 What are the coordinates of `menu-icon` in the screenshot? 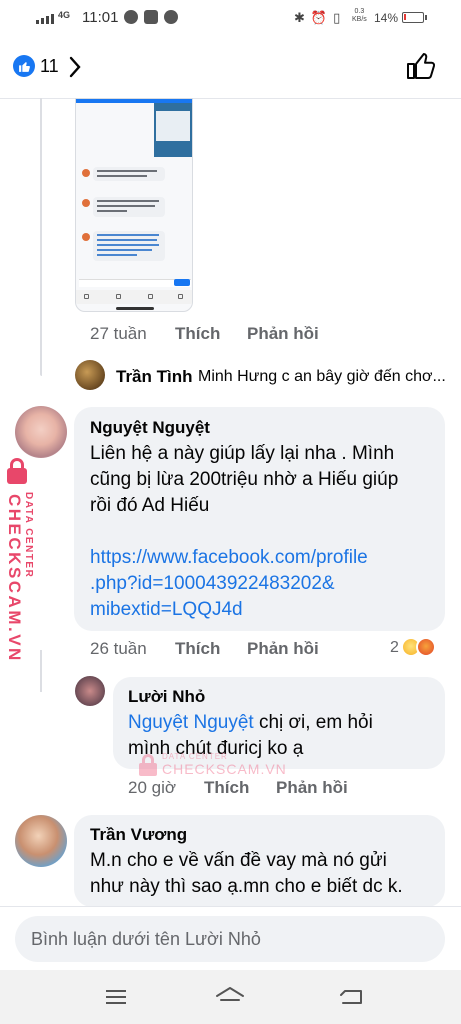 It's located at (116, 997).